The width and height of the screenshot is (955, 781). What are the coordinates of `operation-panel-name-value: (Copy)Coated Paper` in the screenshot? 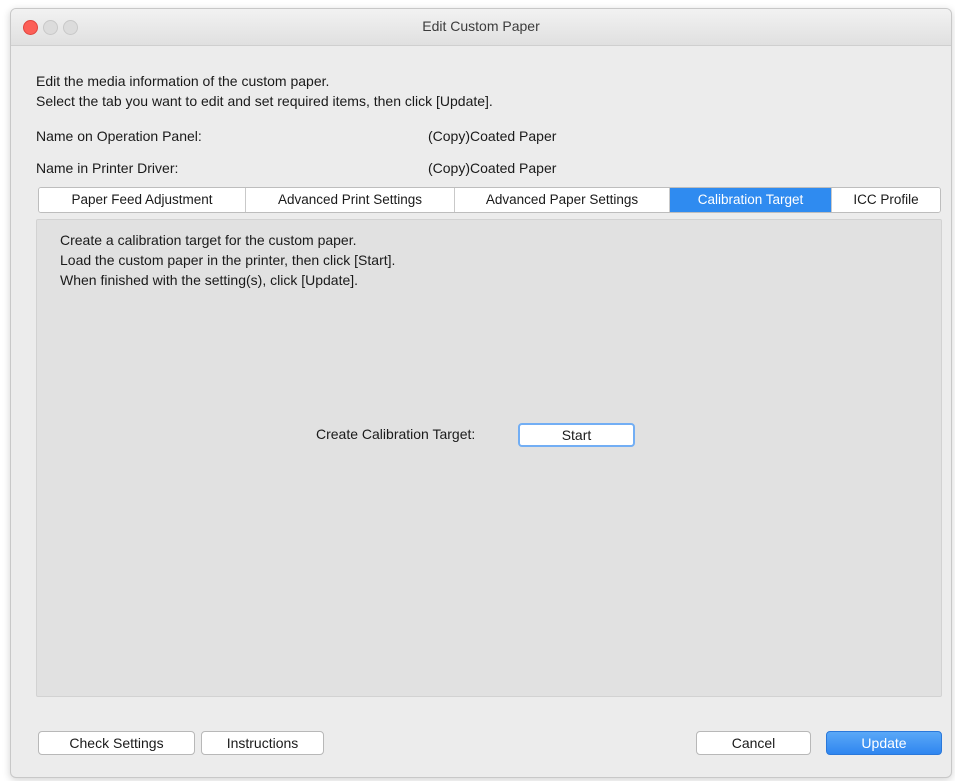 It's located at (492, 136).